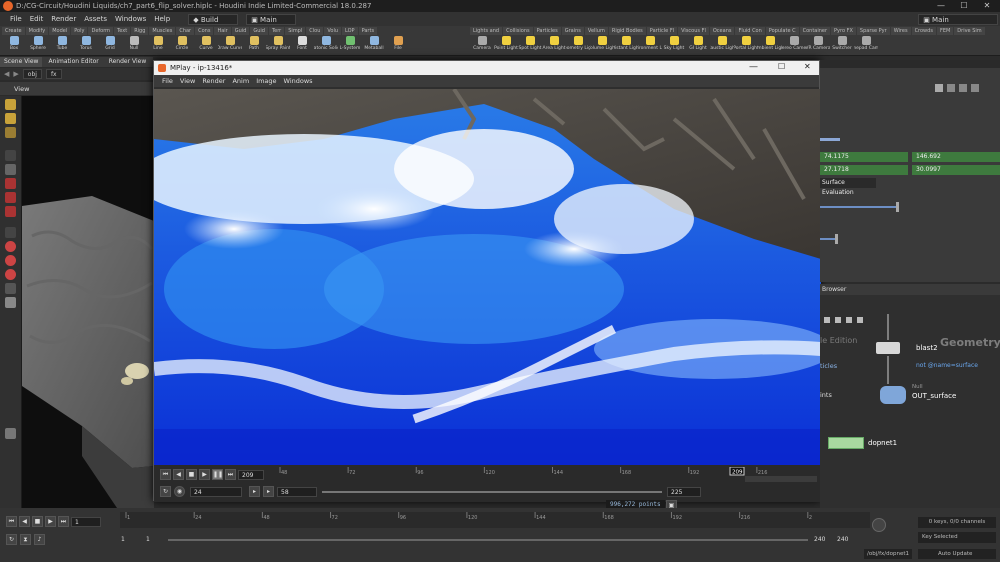 Image resolution: width=1000 pixels, height=562 pixels. Describe the element at coordinates (350, 31) in the screenshot. I see `left-tab: LOP` at that location.